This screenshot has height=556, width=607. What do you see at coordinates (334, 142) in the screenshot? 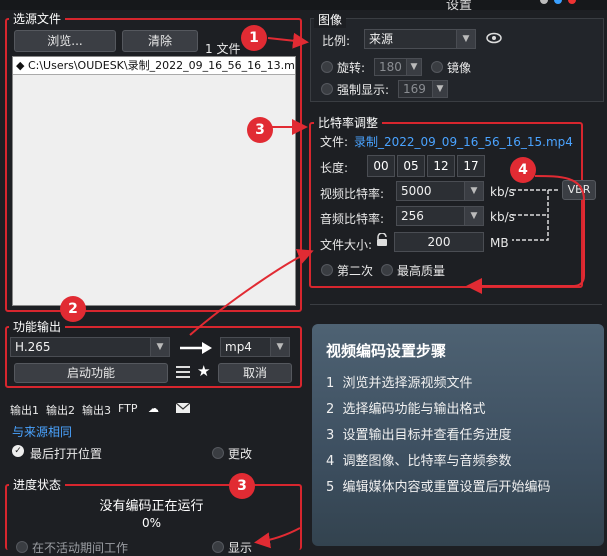
I see `file-label: 文件:` at bounding box center [334, 142].